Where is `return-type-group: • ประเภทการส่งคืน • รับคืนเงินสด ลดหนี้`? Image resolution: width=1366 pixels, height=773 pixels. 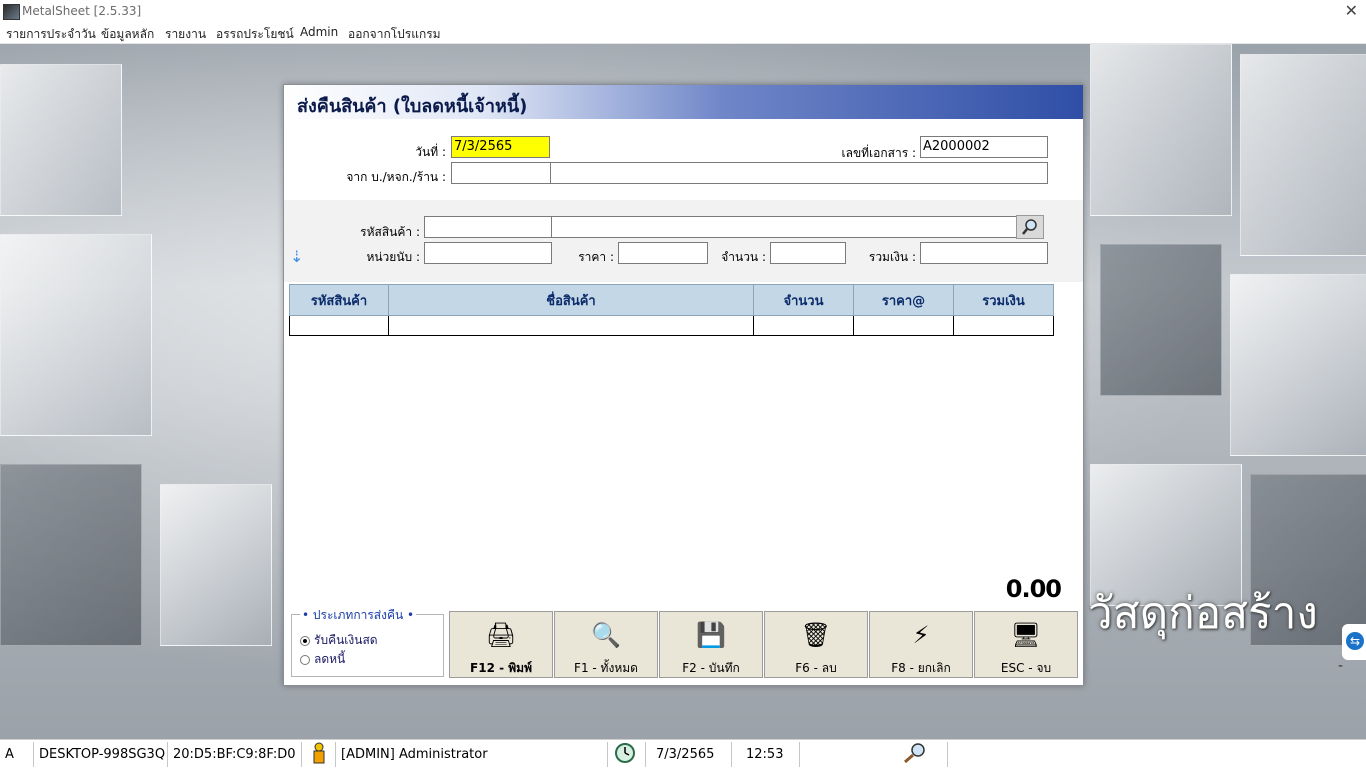
return-type-group: • ประเภทการส่งคืน • รับคืนเงินสด ลดหนี้ is located at coordinates (367, 641).